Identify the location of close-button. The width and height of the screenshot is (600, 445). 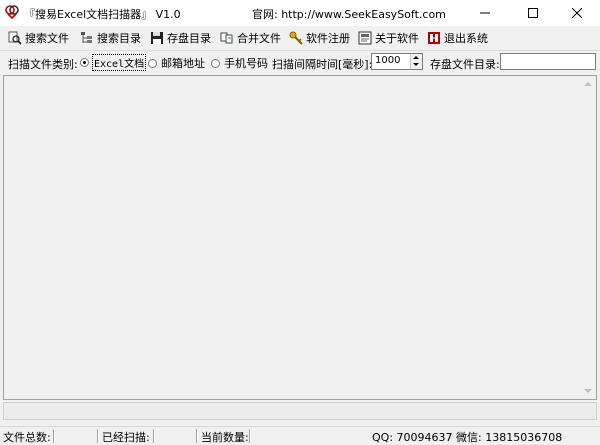
(577, 13).